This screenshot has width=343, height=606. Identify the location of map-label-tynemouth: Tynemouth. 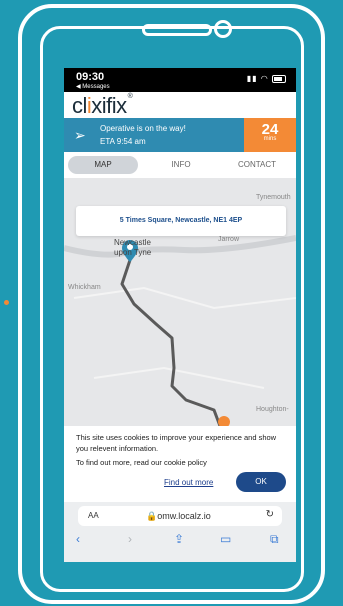
(273, 197).